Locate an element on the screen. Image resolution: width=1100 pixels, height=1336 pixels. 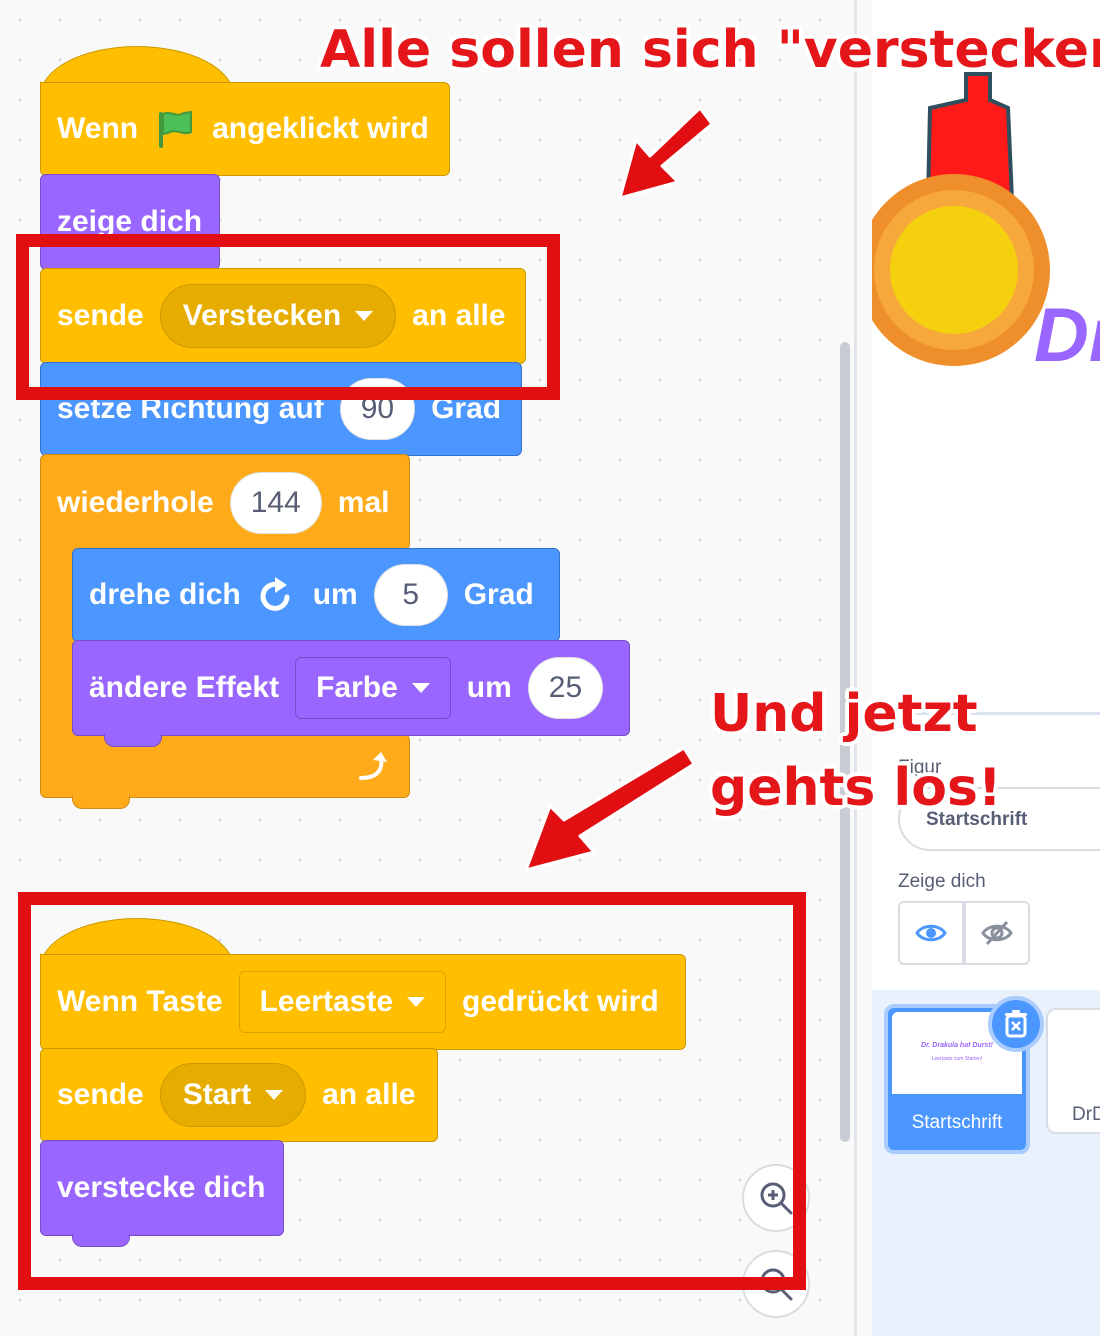
sprite-thumb-label: Startschrift is located at coordinates (957, 1122).